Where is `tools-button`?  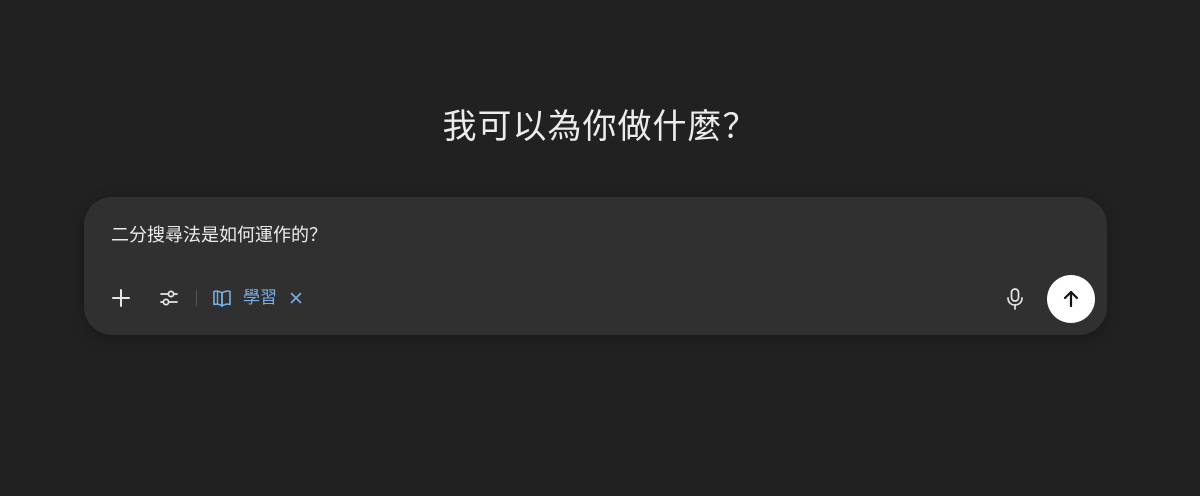
tools-button is located at coordinates (169, 298).